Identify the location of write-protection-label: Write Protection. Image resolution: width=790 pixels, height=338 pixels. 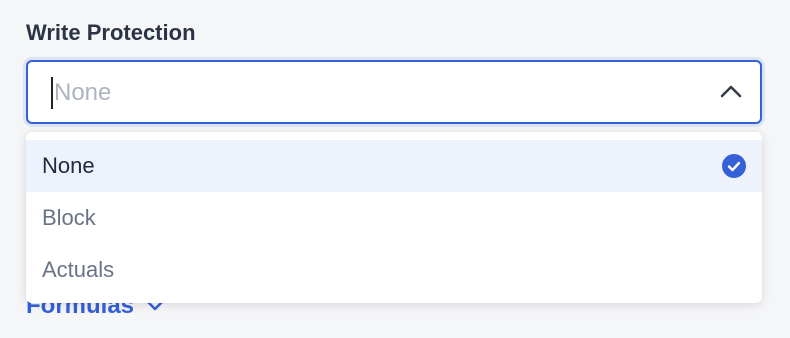
(111, 32).